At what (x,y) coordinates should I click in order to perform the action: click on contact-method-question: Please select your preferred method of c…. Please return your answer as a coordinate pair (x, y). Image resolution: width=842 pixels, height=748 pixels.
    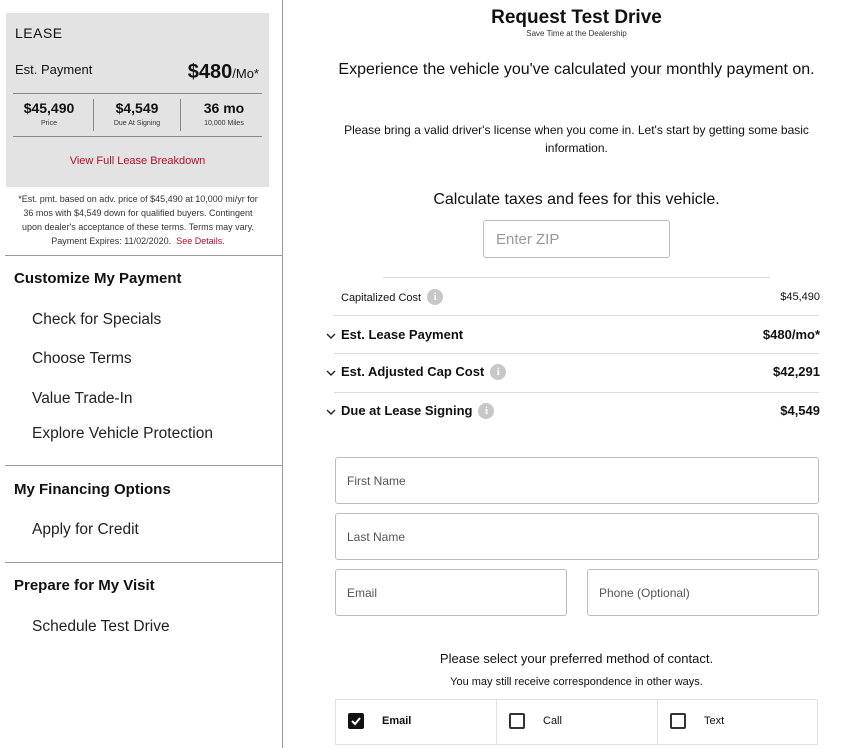
    Looking at the image, I should click on (576, 658).